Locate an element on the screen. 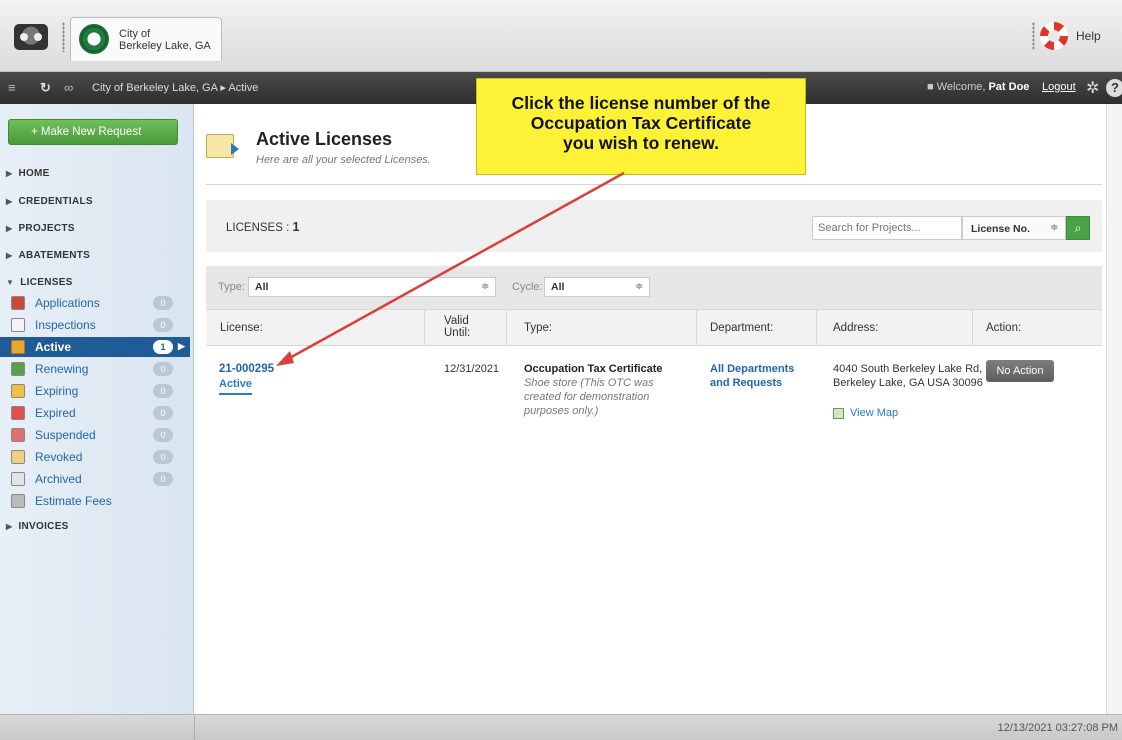  link-icon: ∞ is located at coordinates (68, 87).